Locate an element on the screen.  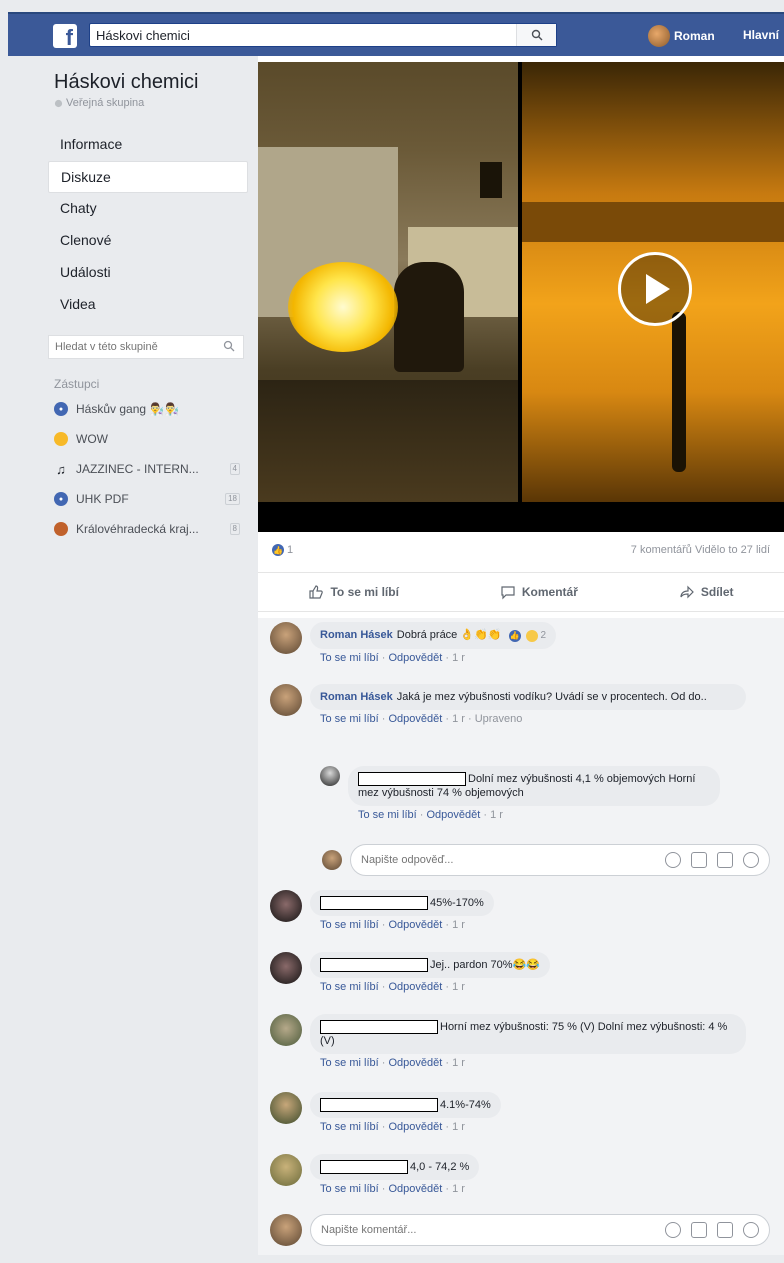
nav-item-chaty: Chaty is located at coordinates (148, 209).